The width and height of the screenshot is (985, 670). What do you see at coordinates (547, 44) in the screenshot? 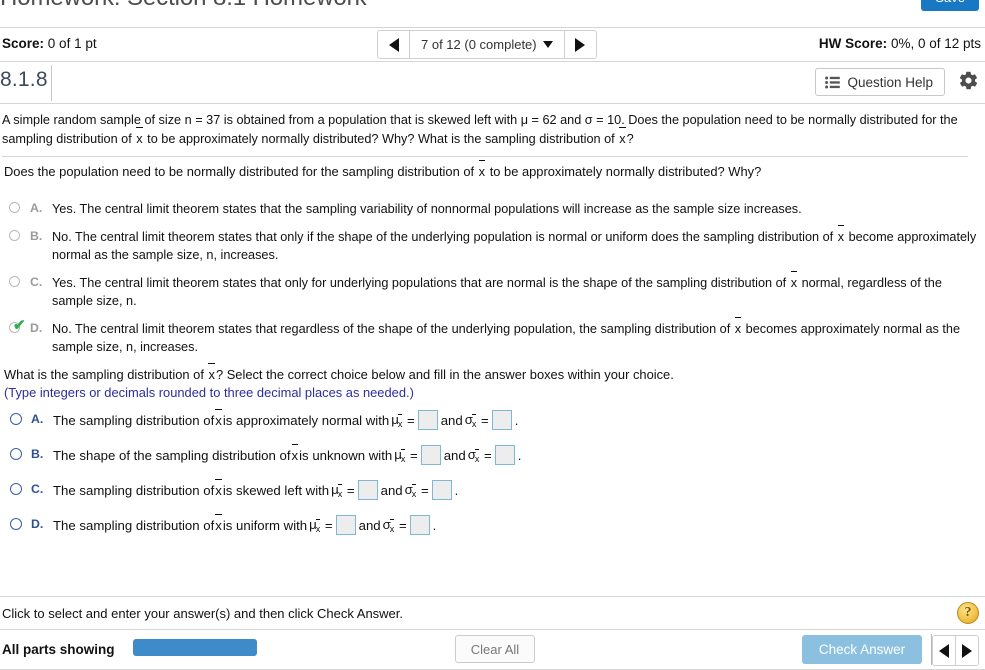
I see `chevron-down-icon` at bounding box center [547, 44].